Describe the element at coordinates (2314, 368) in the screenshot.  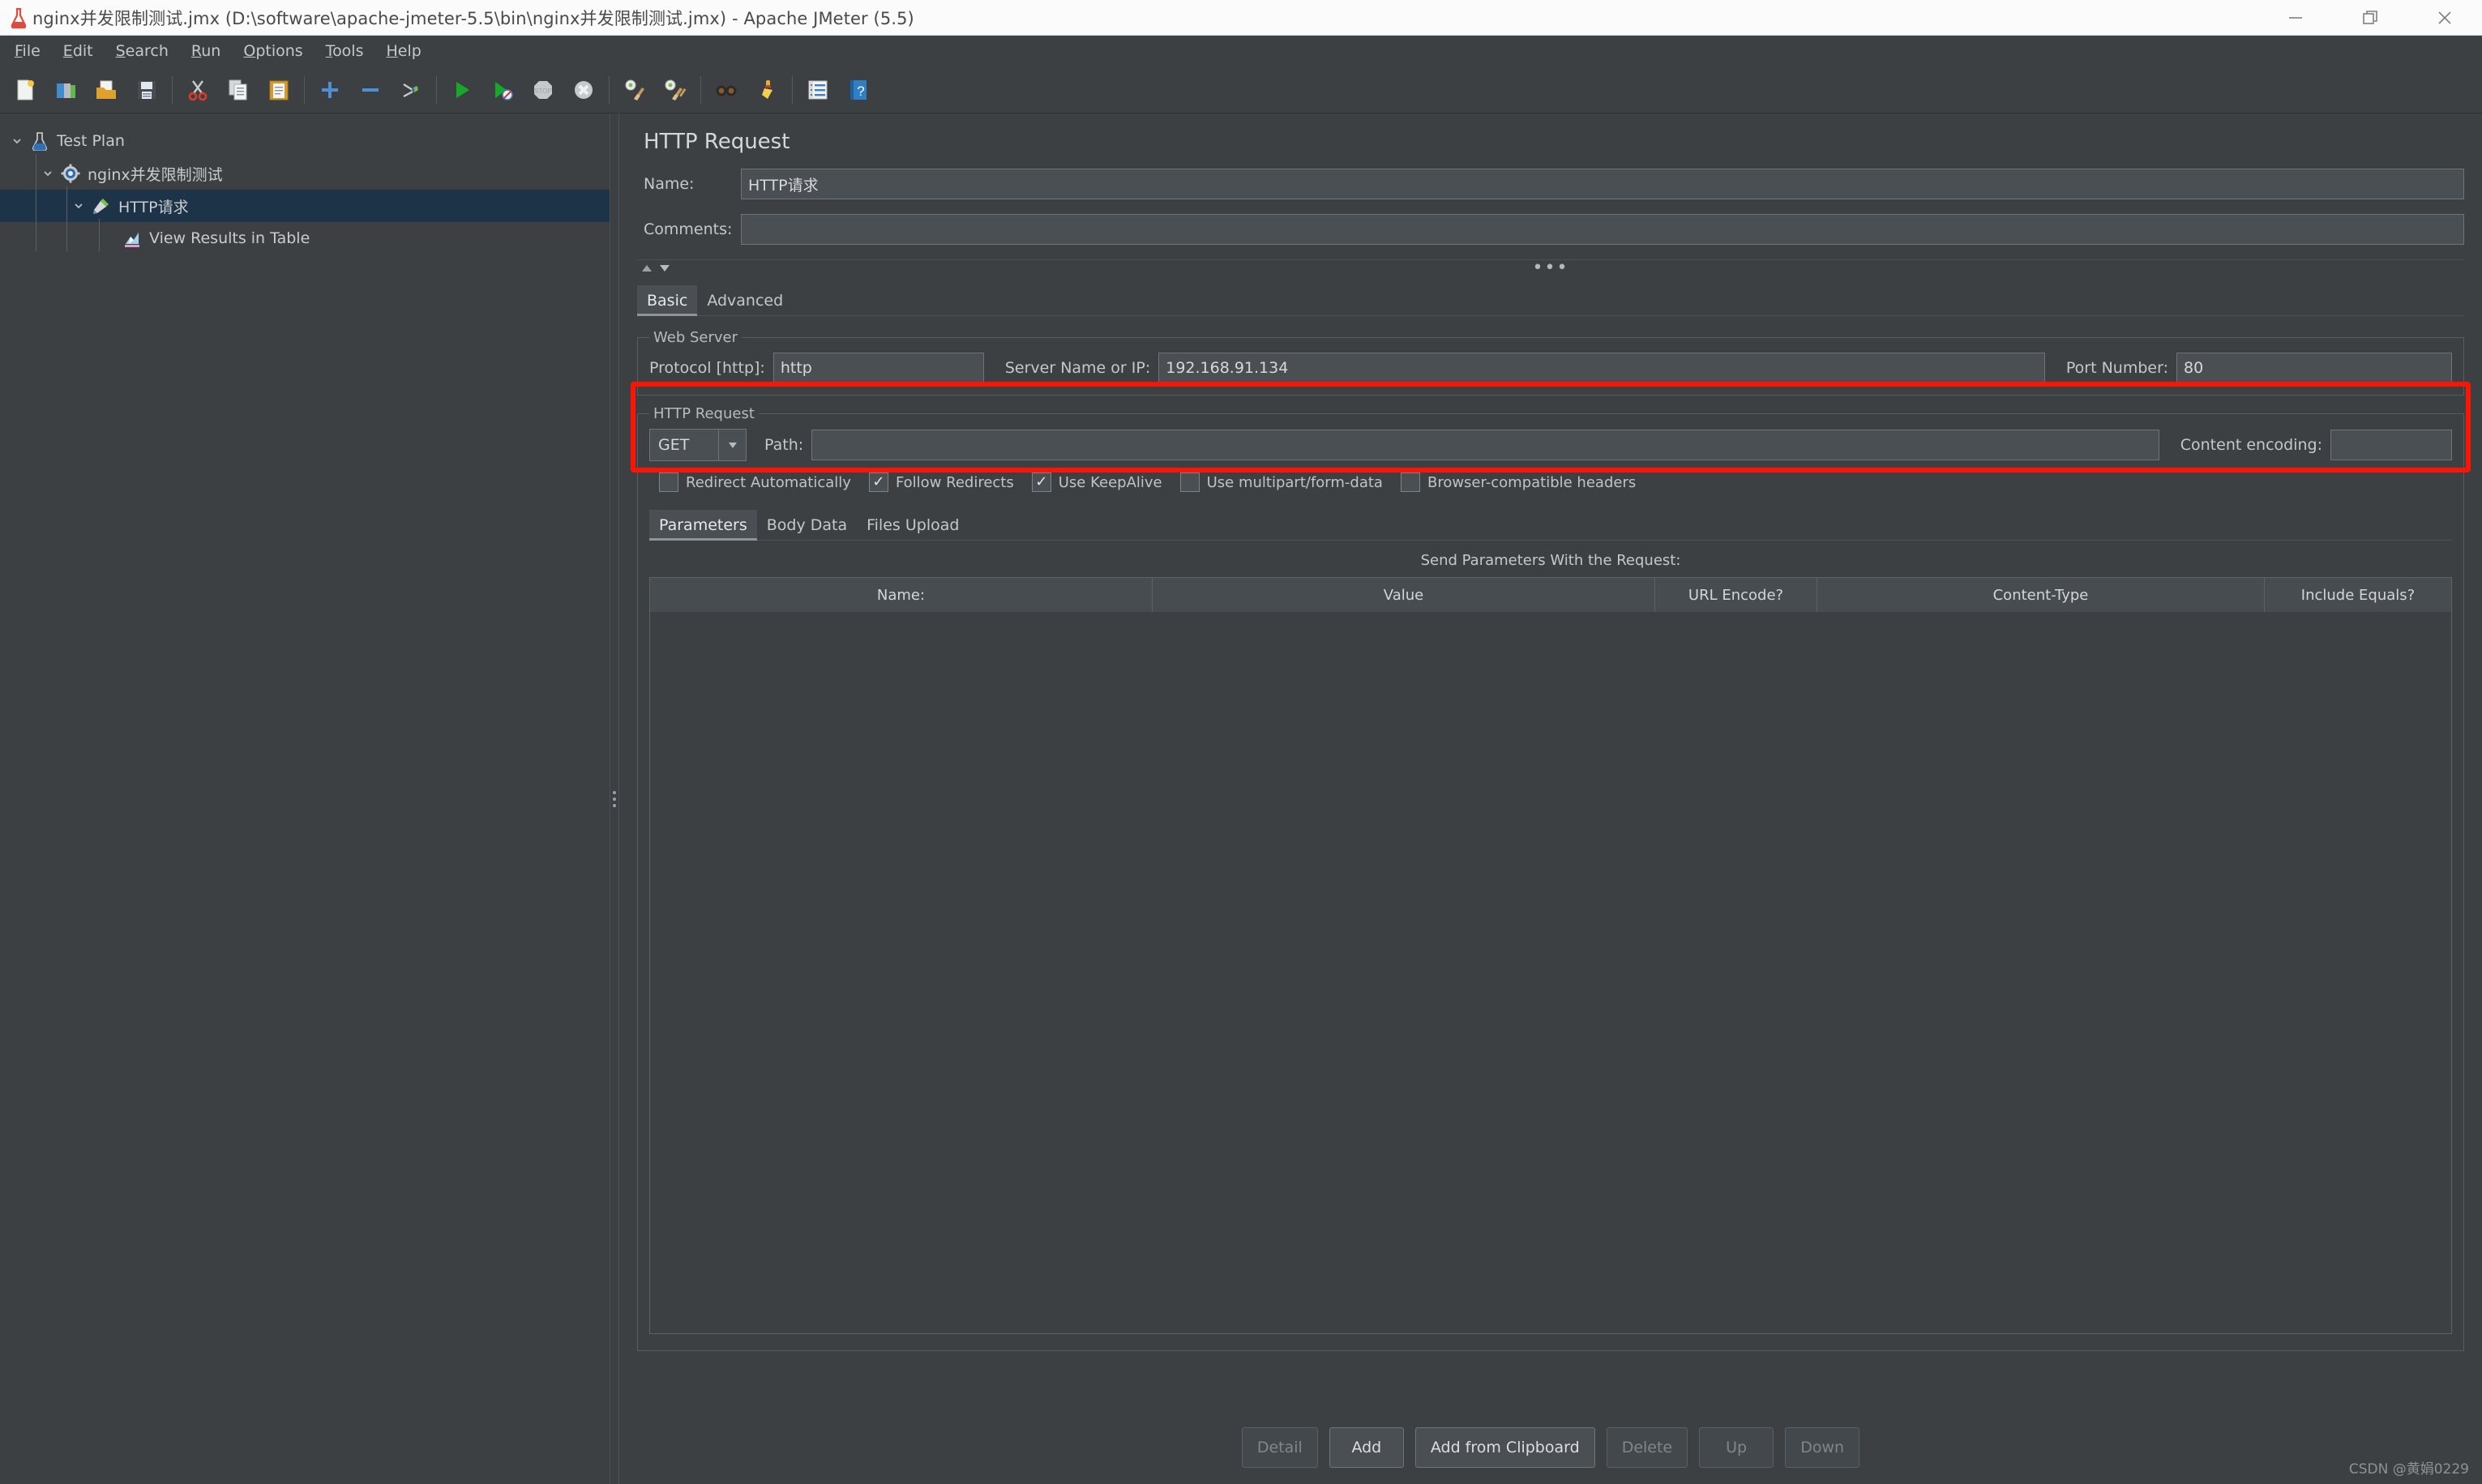
I see `port-number-input: 80` at that location.